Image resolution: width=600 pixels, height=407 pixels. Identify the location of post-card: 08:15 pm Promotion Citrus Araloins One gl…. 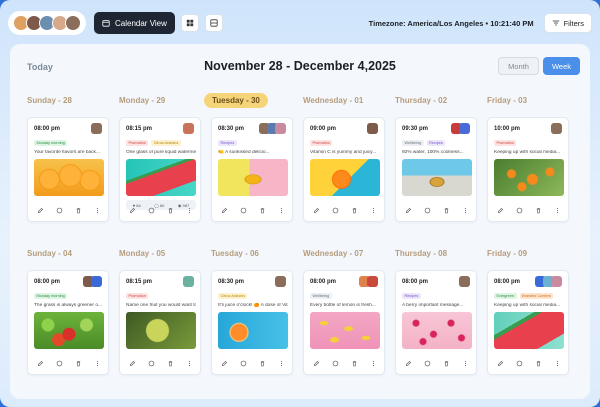
(160, 169).